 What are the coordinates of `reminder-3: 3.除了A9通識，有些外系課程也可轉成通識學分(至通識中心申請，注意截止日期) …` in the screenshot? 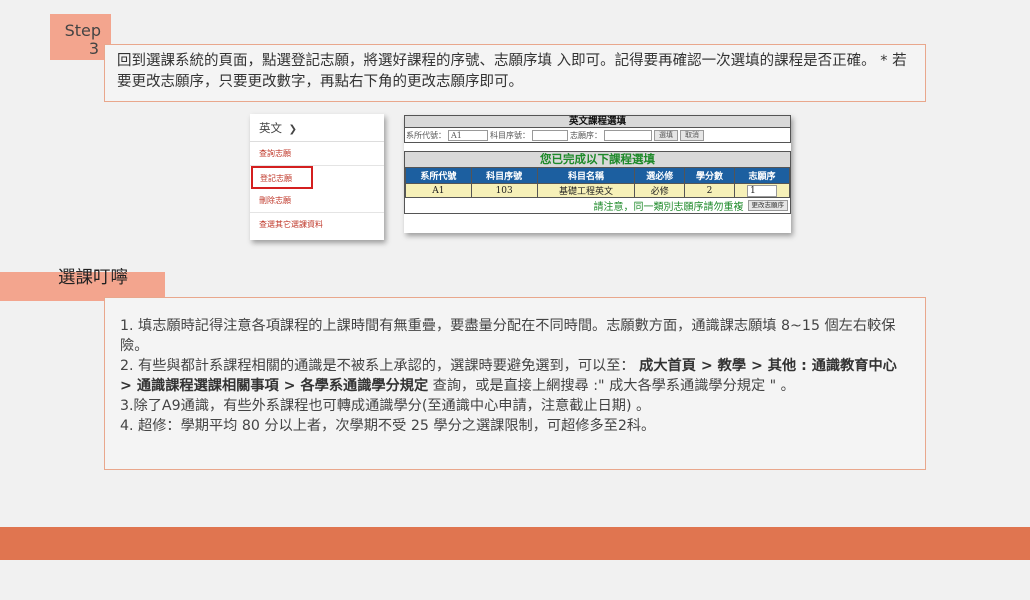 It's located at (385, 406).